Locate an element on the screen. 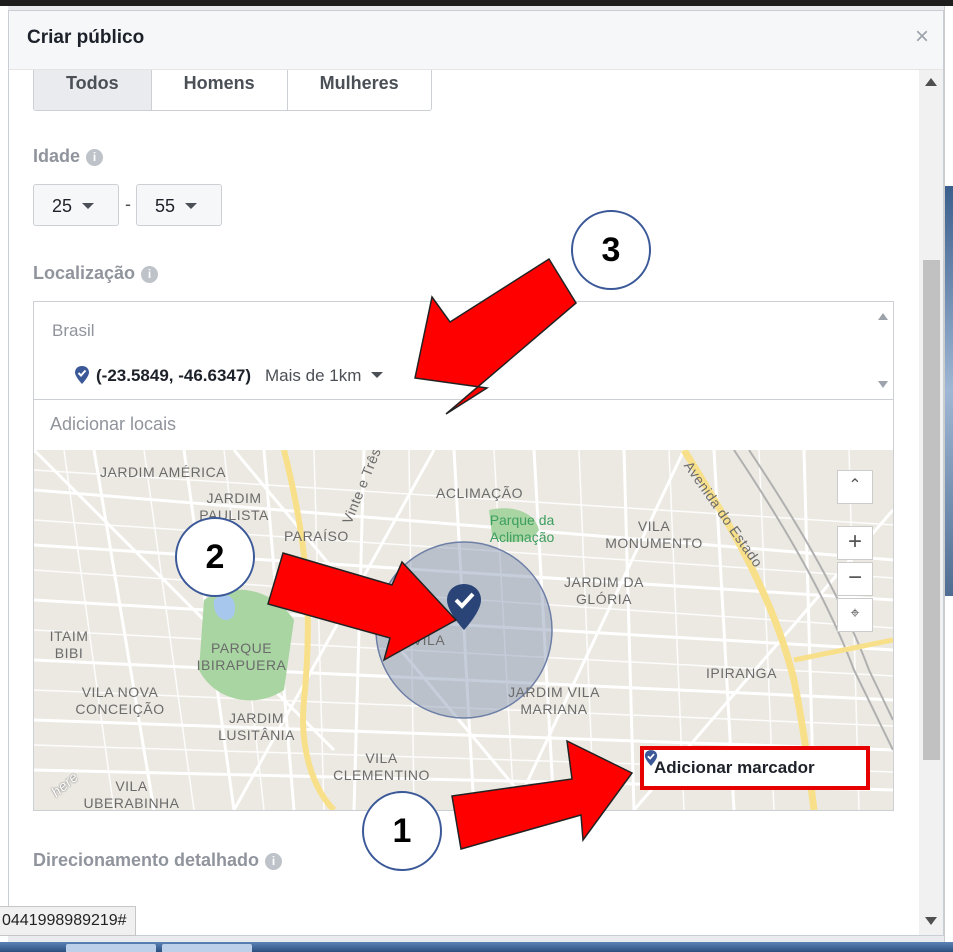 This screenshot has width=953, height=952. map-label: PARQUE IBIRAPUERA is located at coordinates (241, 656).